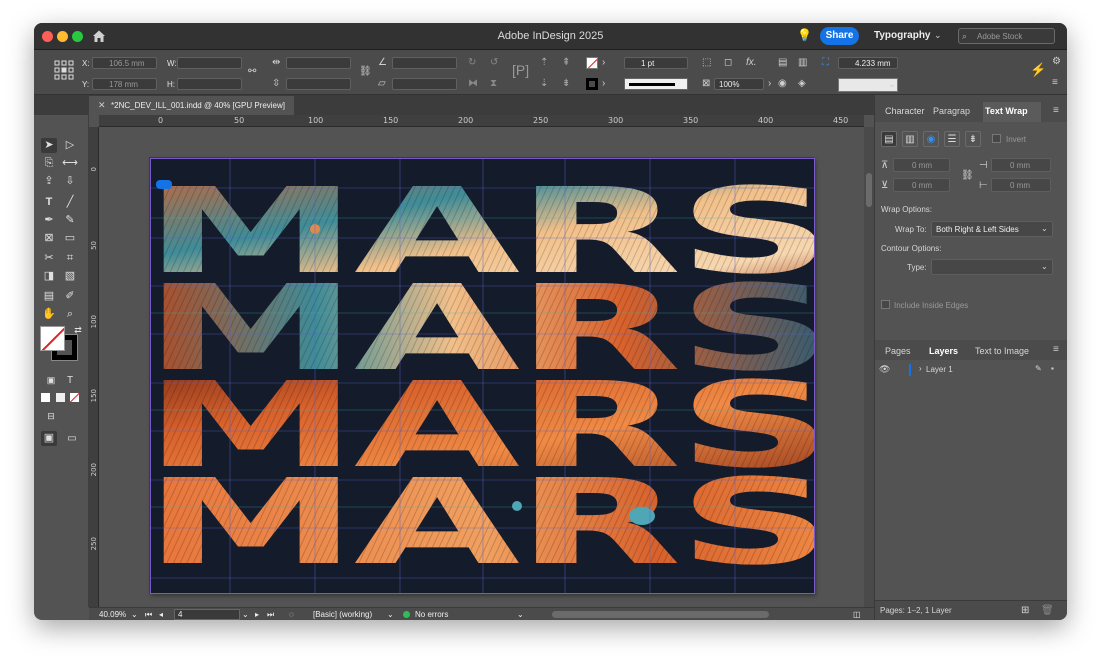 The width and height of the screenshot is (1100, 664). Describe the element at coordinates (943, 351) in the screenshot. I see `tab-layers: Layers` at that location.